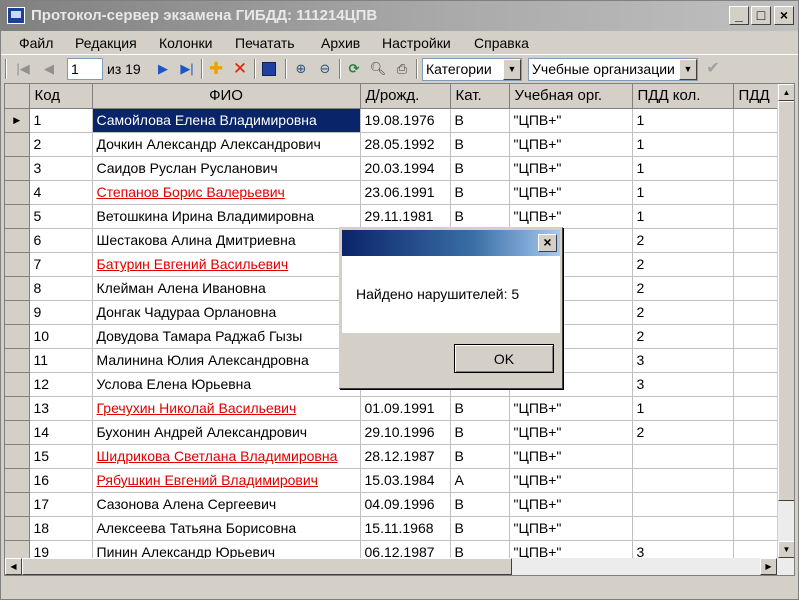 The height and width of the screenshot is (600, 799). What do you see at coordinates (61, 288) in the screenshot?
I see `cell-kod: 8` at bounding box center [61, 288].